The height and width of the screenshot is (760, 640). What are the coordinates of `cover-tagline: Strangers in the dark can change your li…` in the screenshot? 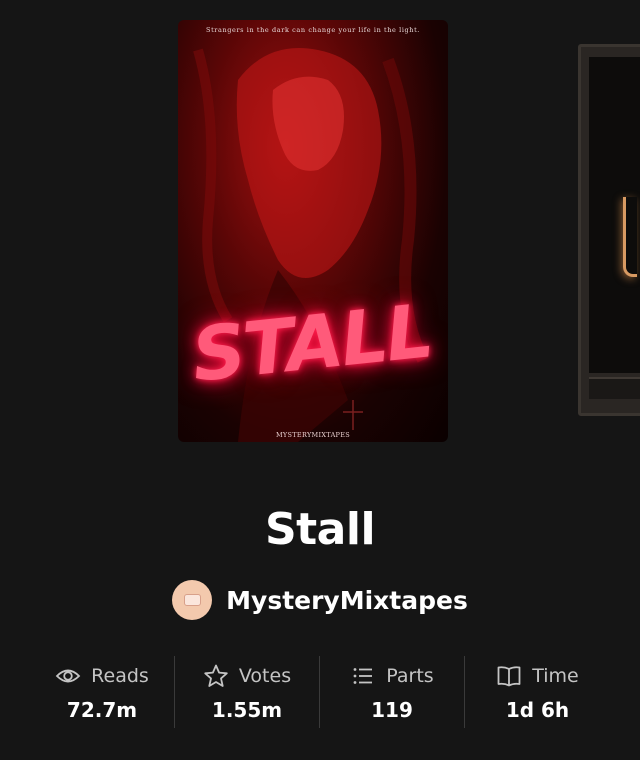 It's located at (313, 30).